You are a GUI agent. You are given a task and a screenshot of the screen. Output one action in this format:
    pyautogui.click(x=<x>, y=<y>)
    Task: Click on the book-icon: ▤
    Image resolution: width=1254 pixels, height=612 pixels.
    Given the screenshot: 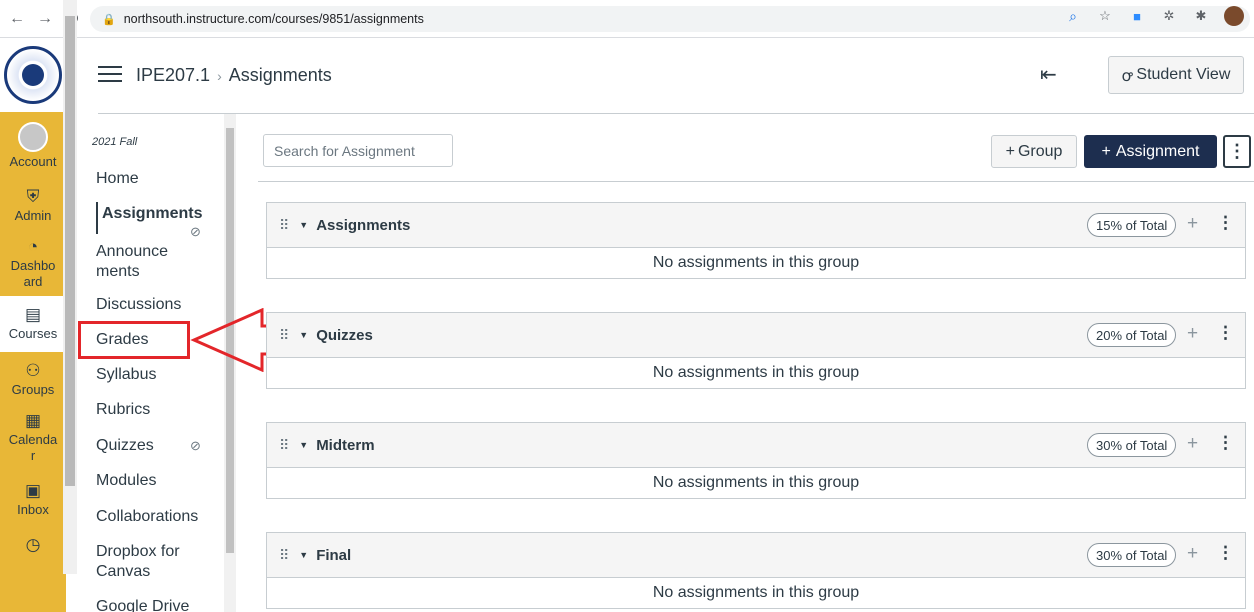 What is the action you would take?
    pyautogui.click(x=33, y=314)
    